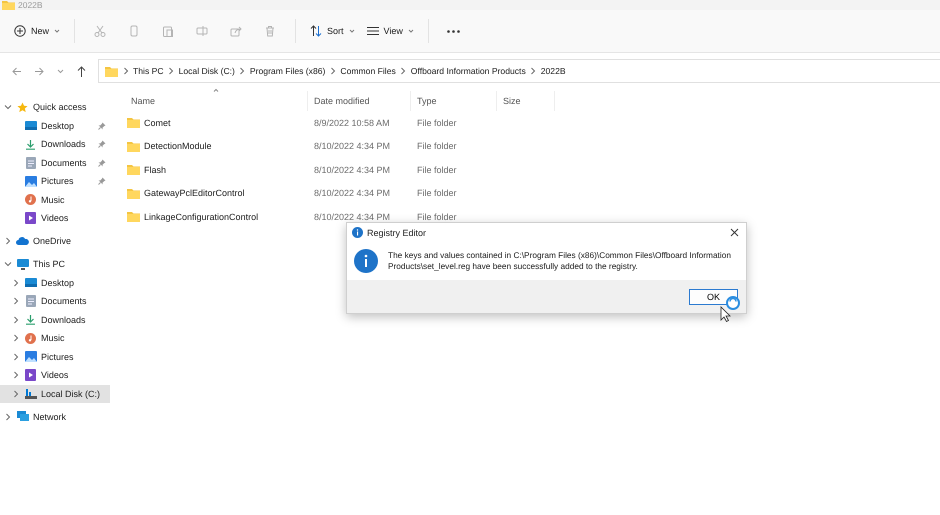 This screenshot has height=515, width=940. I want to click on file-name: GatewayPclEditorControl, so click(194, 193).